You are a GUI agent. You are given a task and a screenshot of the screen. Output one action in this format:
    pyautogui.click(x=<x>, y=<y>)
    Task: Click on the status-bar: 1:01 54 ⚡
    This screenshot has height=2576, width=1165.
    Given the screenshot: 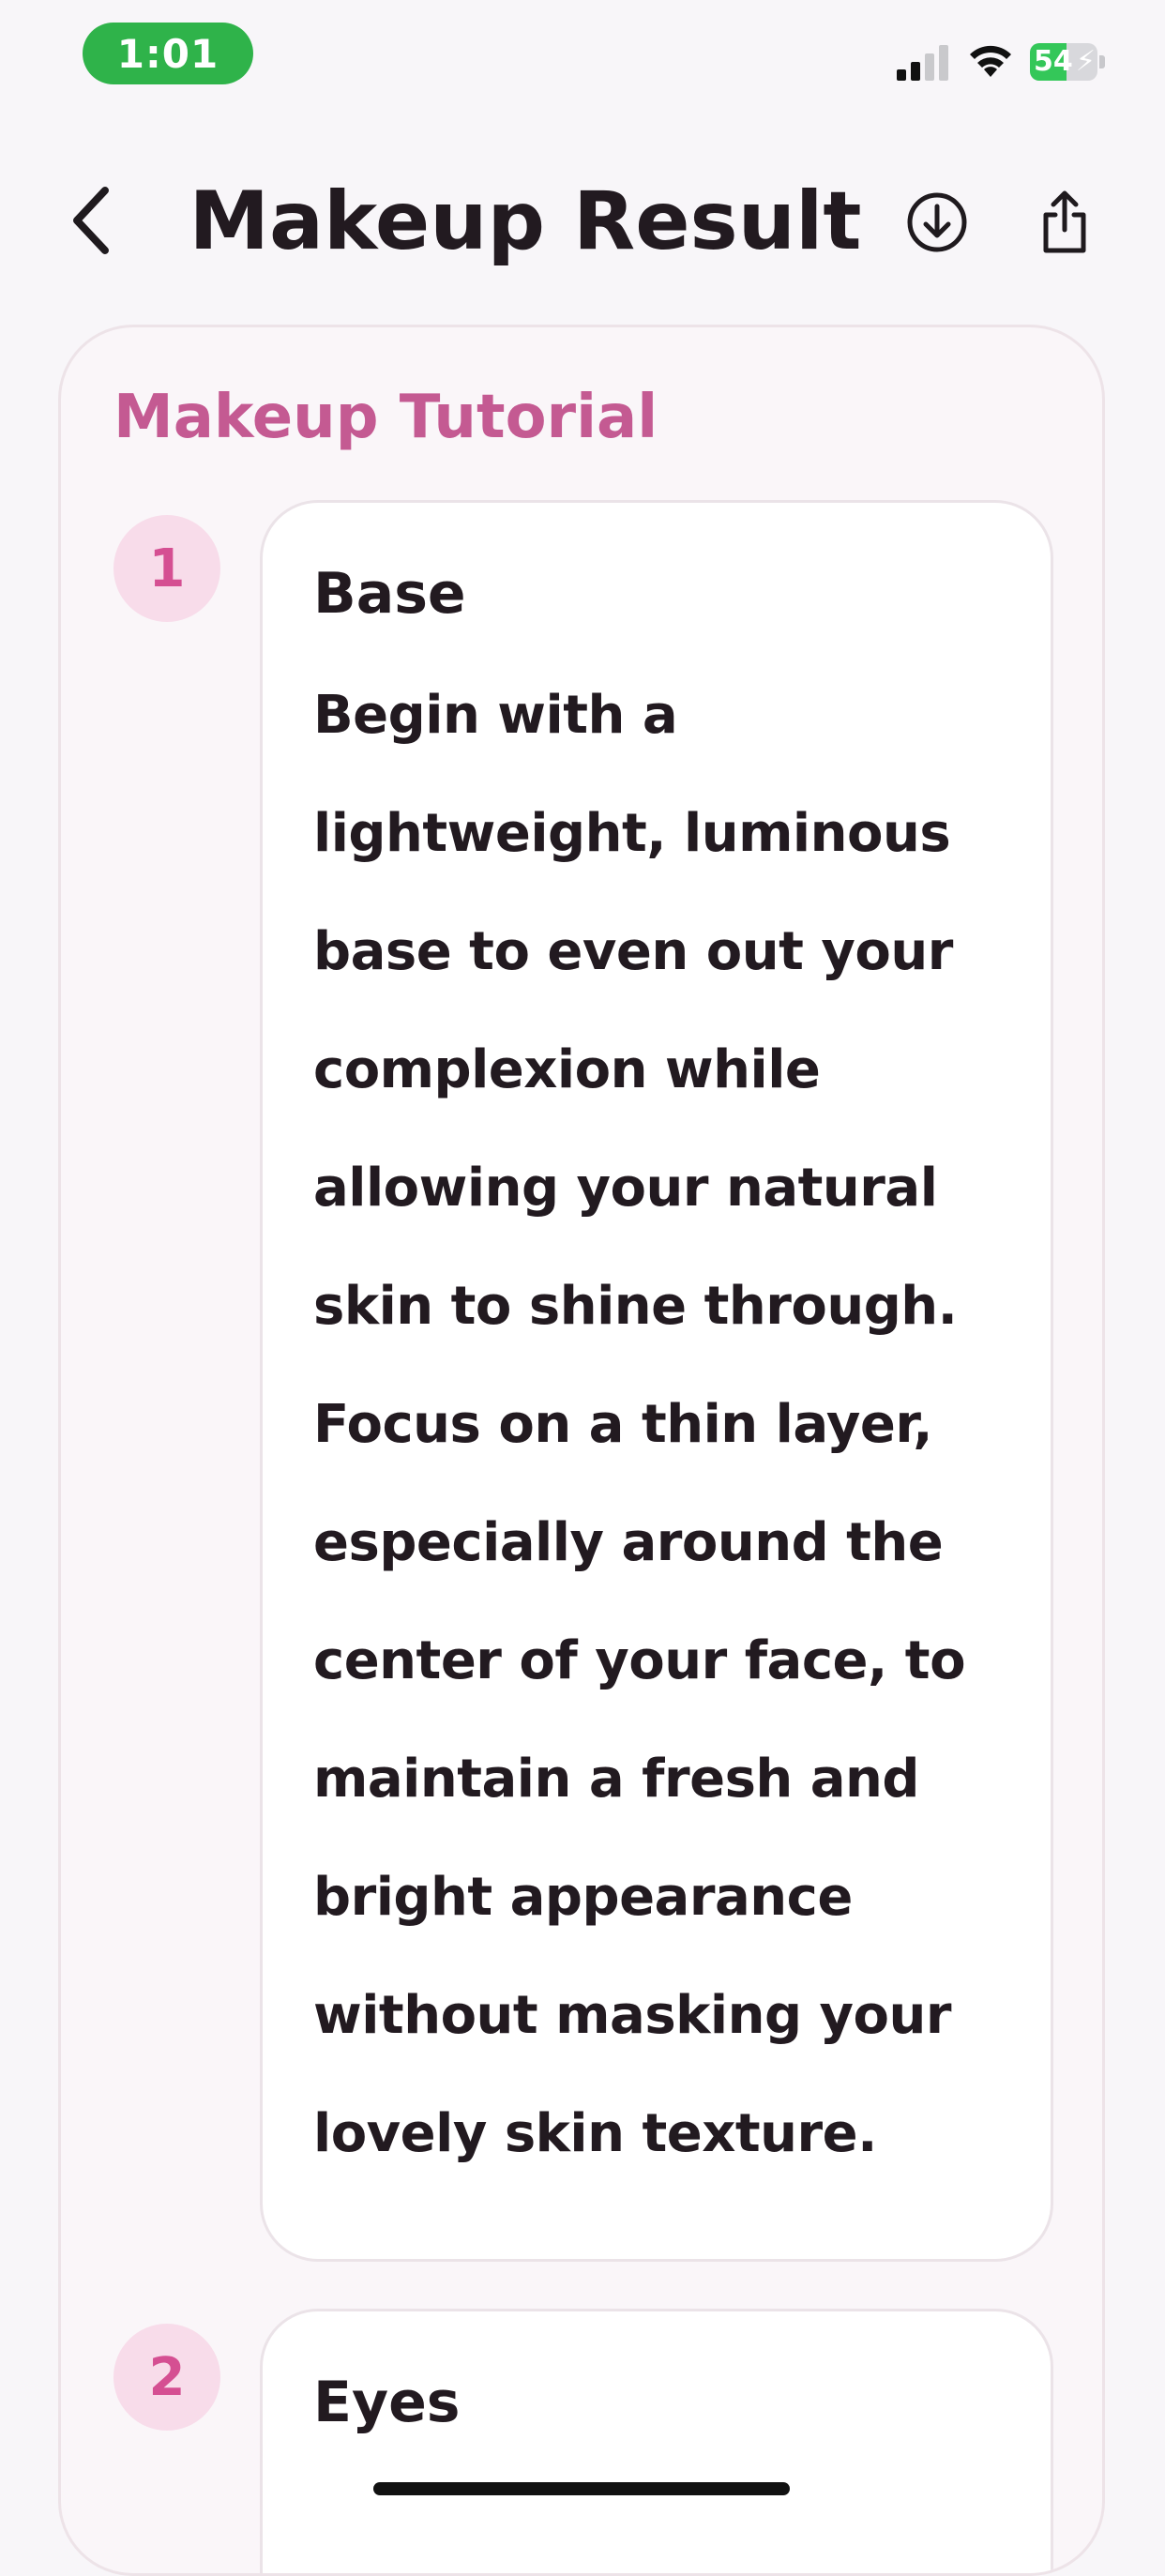 What is the action you would take?
    pyautogui.click(x=582, y=57)
    